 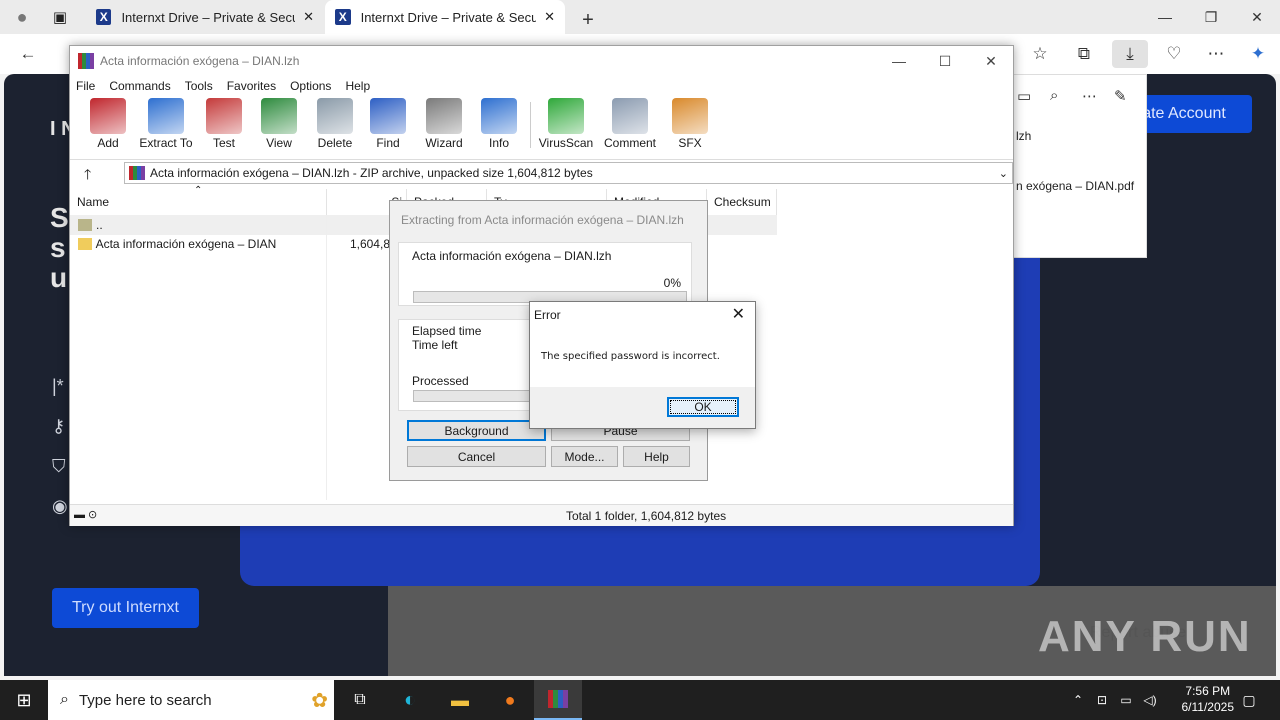 What do you see at coordinates (1126, 700) in the screenshot?
I see `network-icon: ▭` at bounding box center [1126, 700].